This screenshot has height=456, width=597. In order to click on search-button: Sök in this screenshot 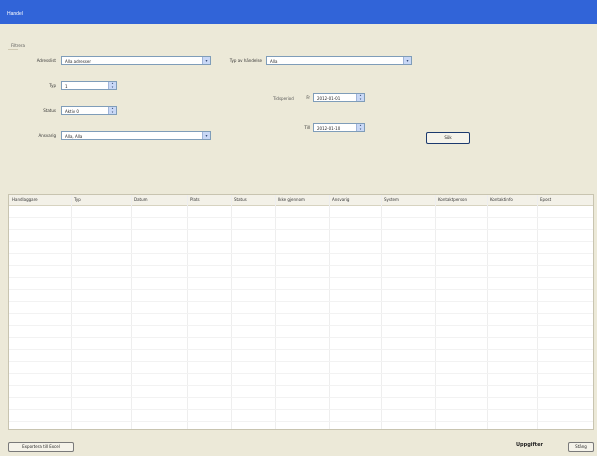, I will do `click(448, 138)`.